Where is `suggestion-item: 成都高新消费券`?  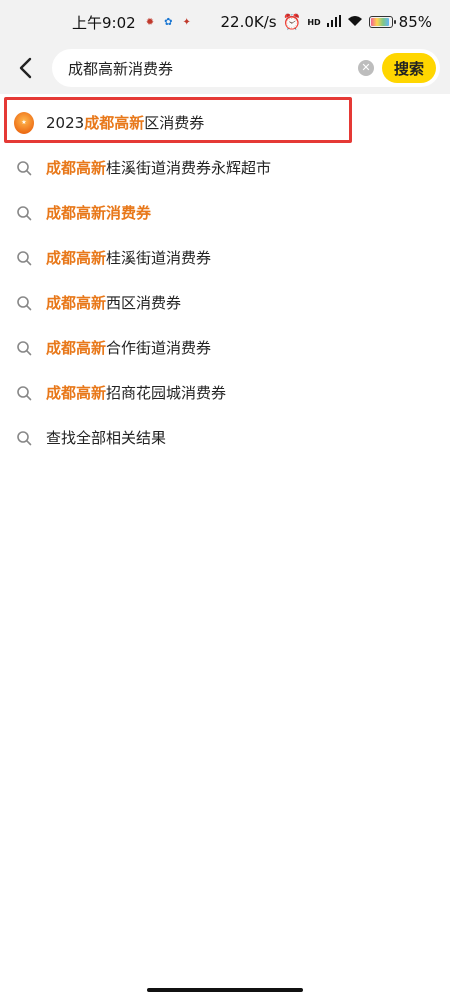
suggestion-item: 成都高新消费券 is located at coordinates (225, 212).